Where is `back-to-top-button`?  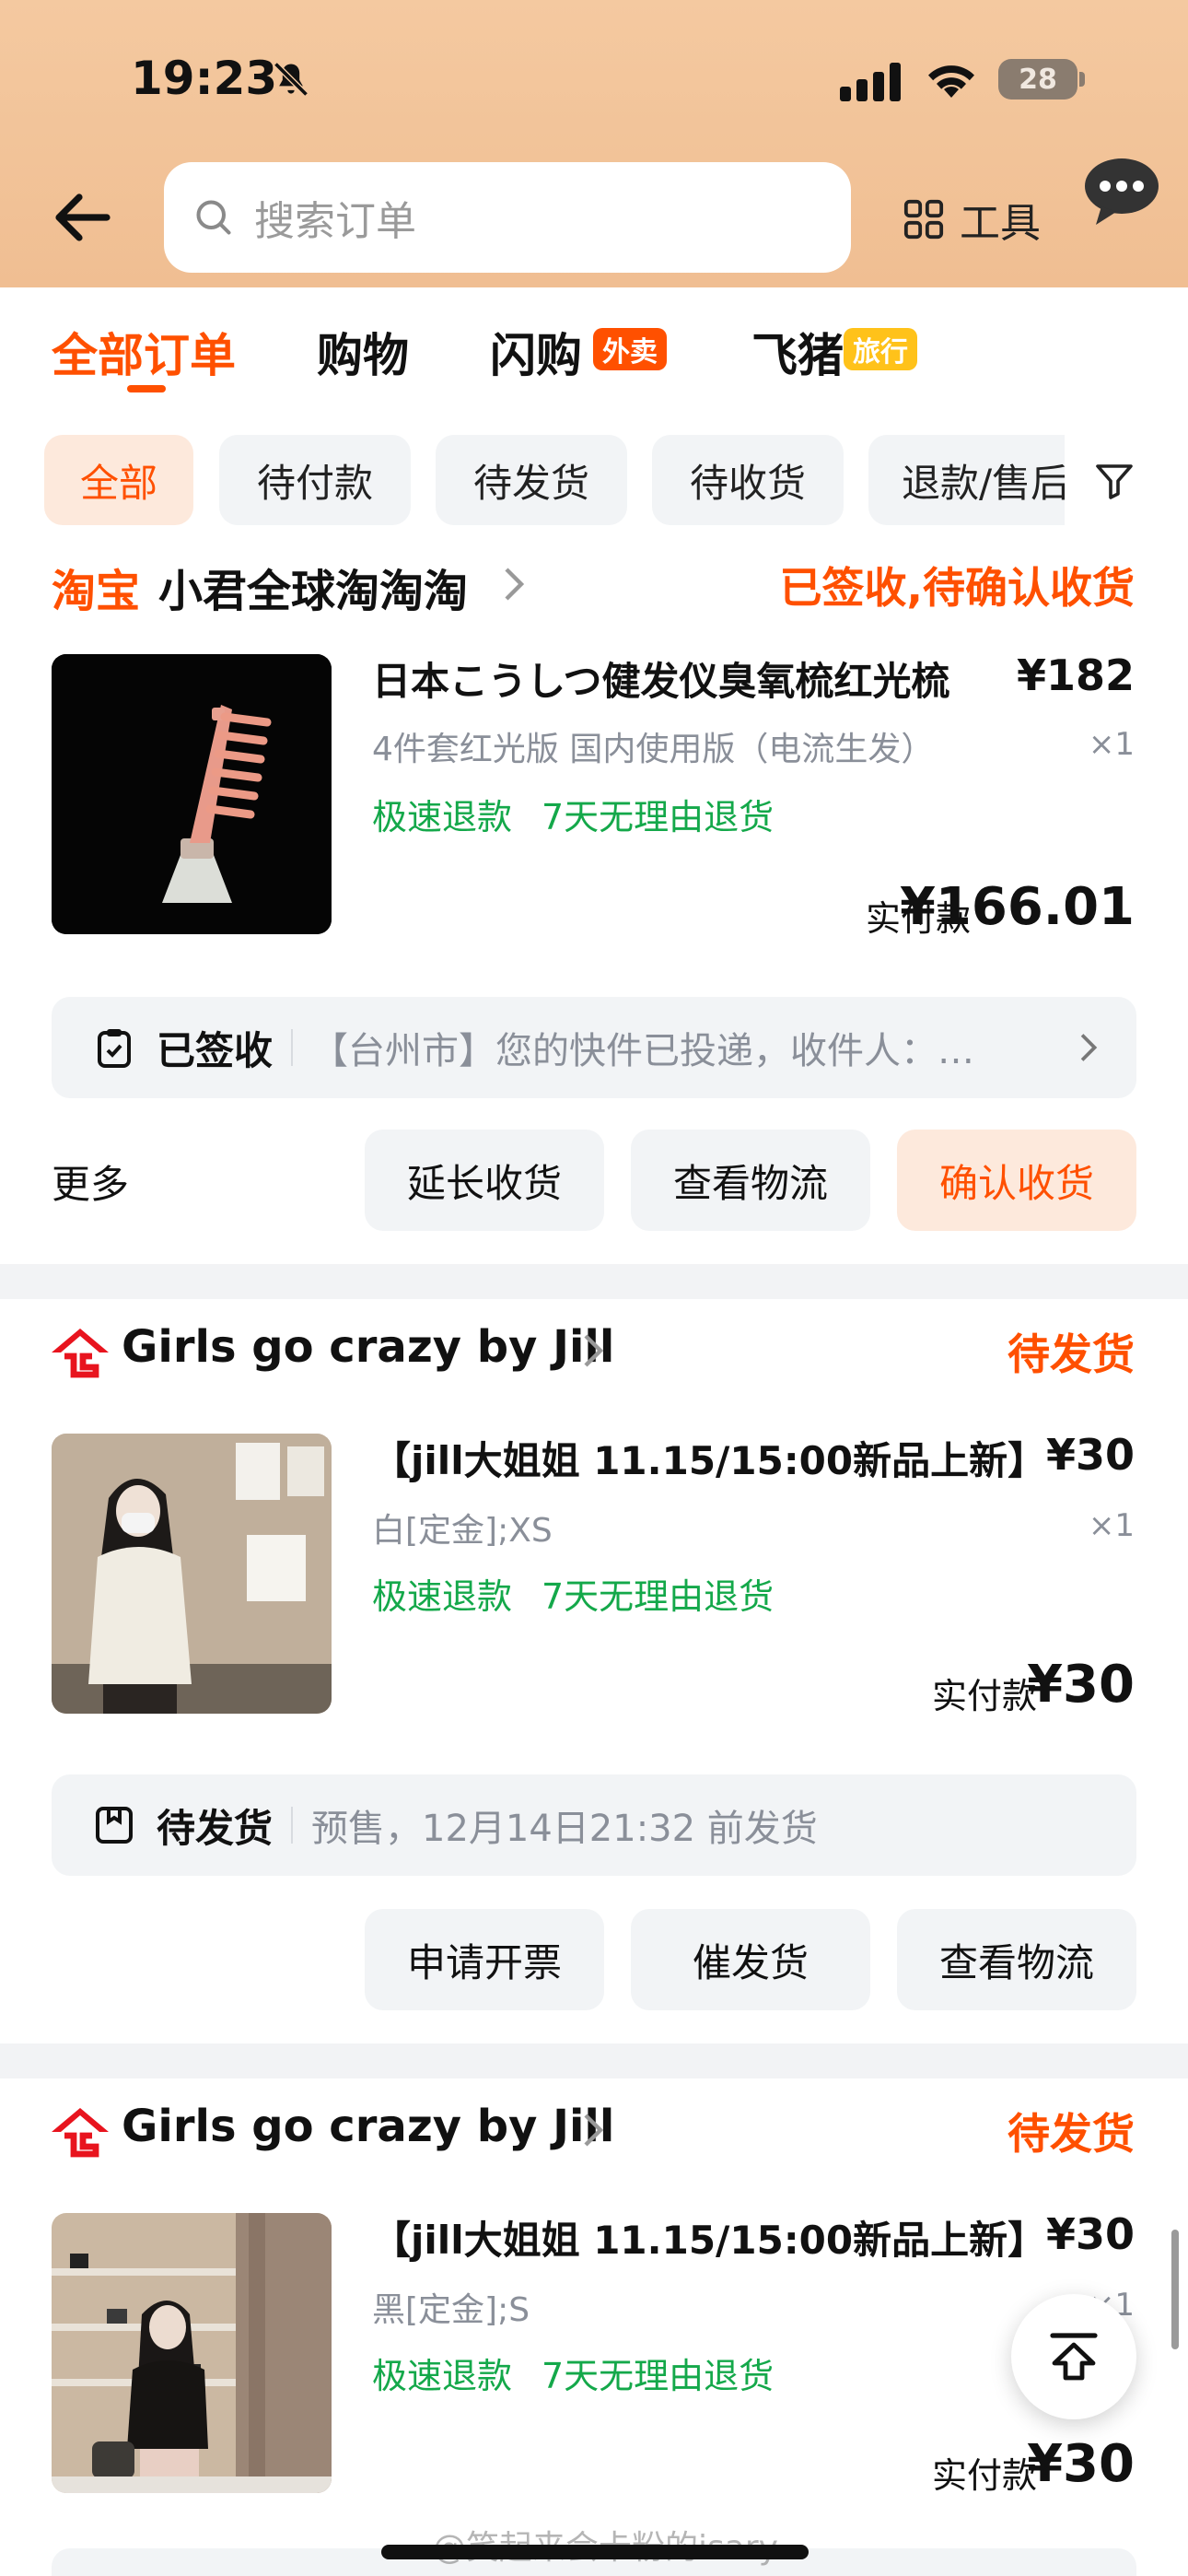
back-to-top-button is located at coordinates (1073, 2356).